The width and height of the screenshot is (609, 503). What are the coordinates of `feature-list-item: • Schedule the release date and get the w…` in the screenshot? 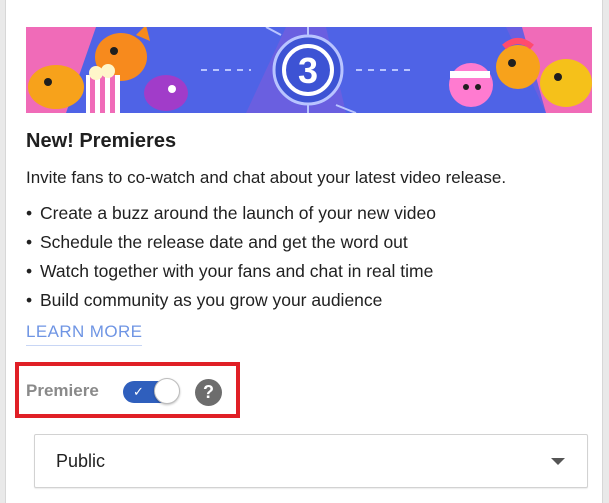 It's located at (231, 243).